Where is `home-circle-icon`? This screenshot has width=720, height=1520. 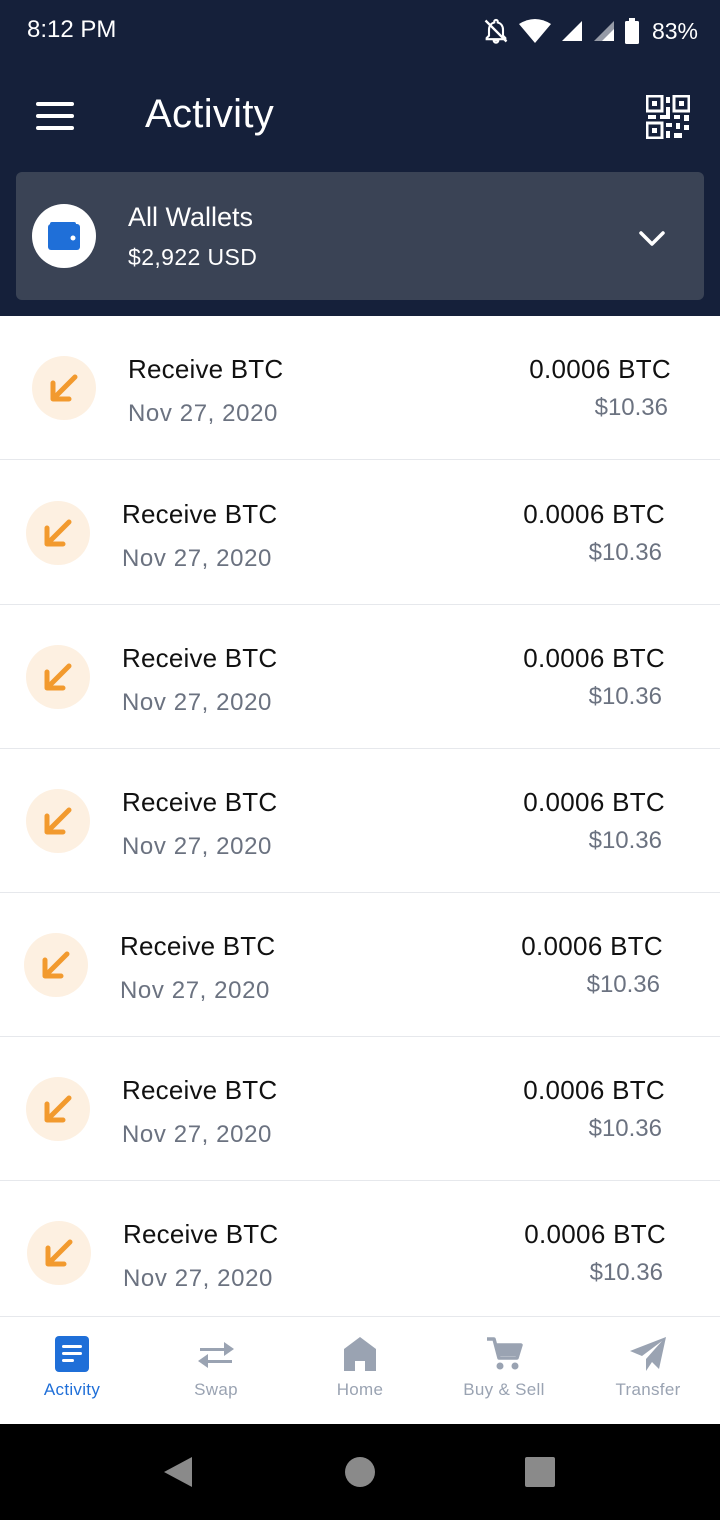
home-circle-icon is located at coordinates (360, 1472).